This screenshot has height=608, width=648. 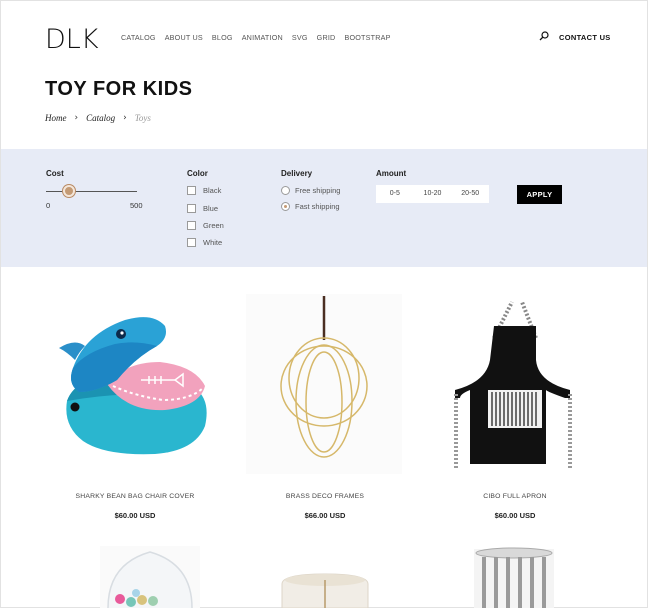 I want to click on amount-option-0-5: 0-5, so click(x=395, y=194).